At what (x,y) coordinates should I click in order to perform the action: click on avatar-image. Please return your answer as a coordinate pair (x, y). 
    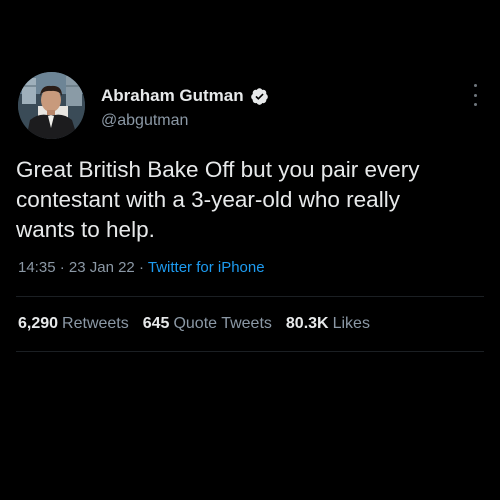
    Looking at the image, I should click on (51, 105).